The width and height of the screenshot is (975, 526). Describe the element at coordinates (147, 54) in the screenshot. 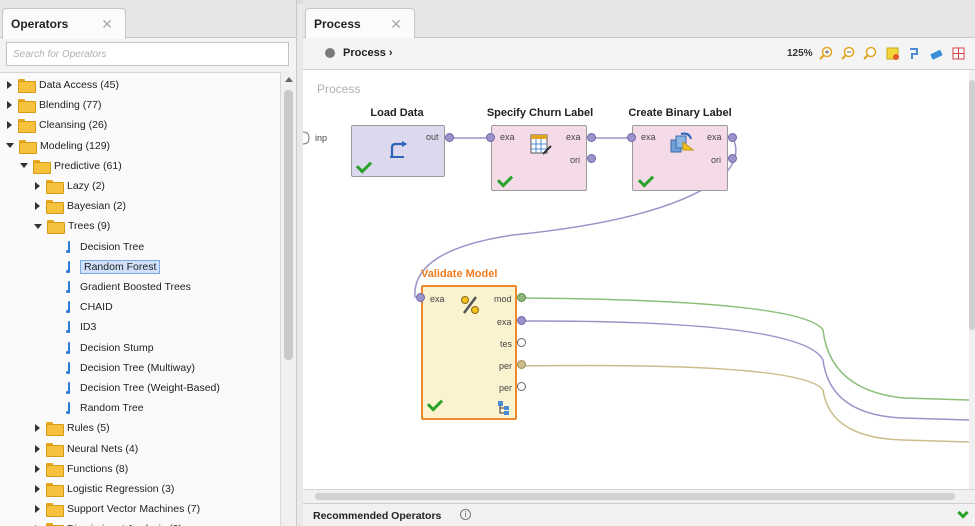

I see `search-operators-input` at that location.